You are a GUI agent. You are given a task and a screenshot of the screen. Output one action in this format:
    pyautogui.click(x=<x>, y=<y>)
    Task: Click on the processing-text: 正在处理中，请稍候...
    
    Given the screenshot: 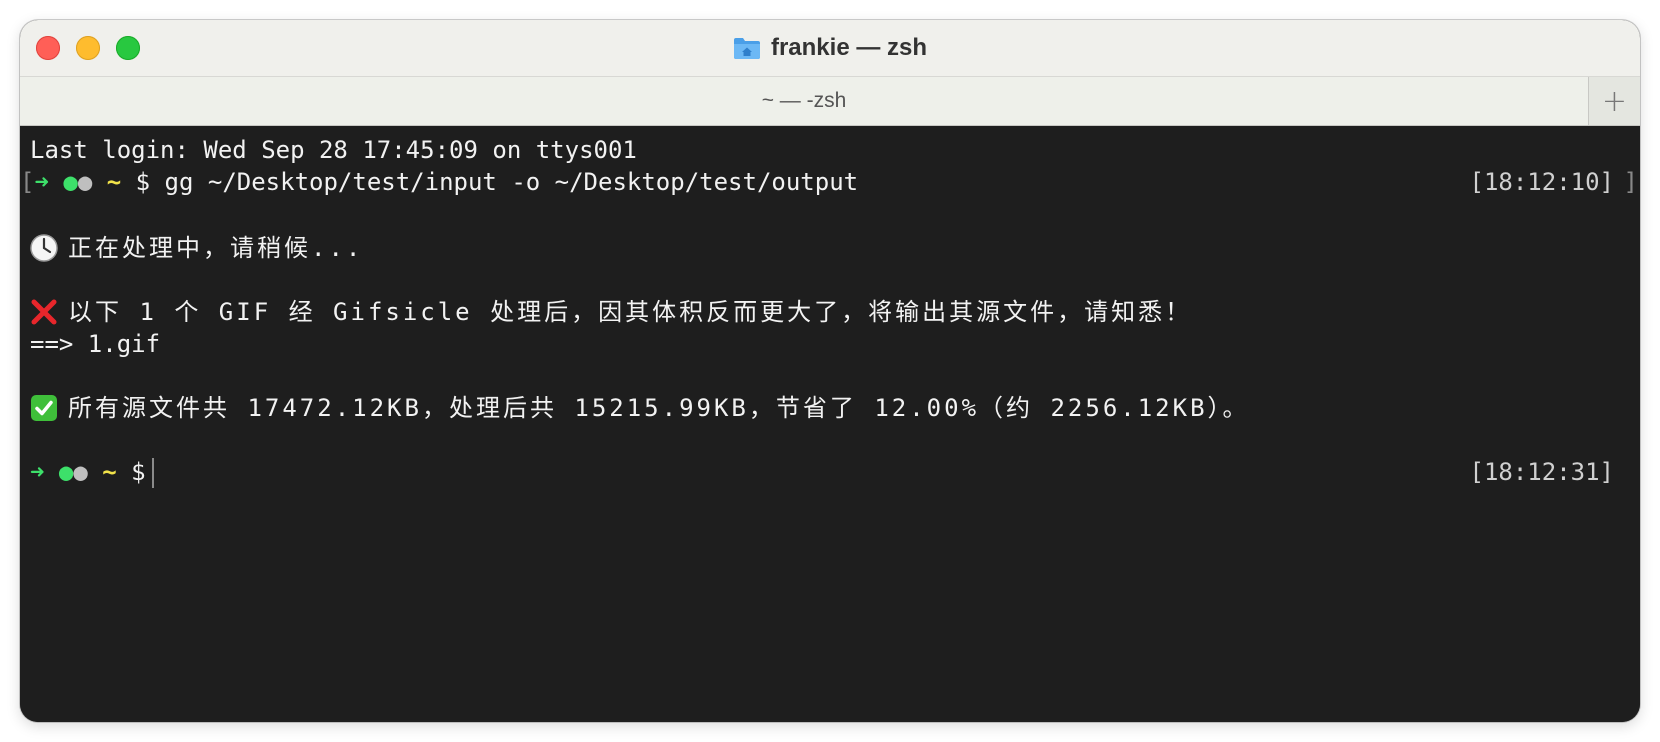 What is the action you would take?
    pyautogui.click(x=216, y=248)
    